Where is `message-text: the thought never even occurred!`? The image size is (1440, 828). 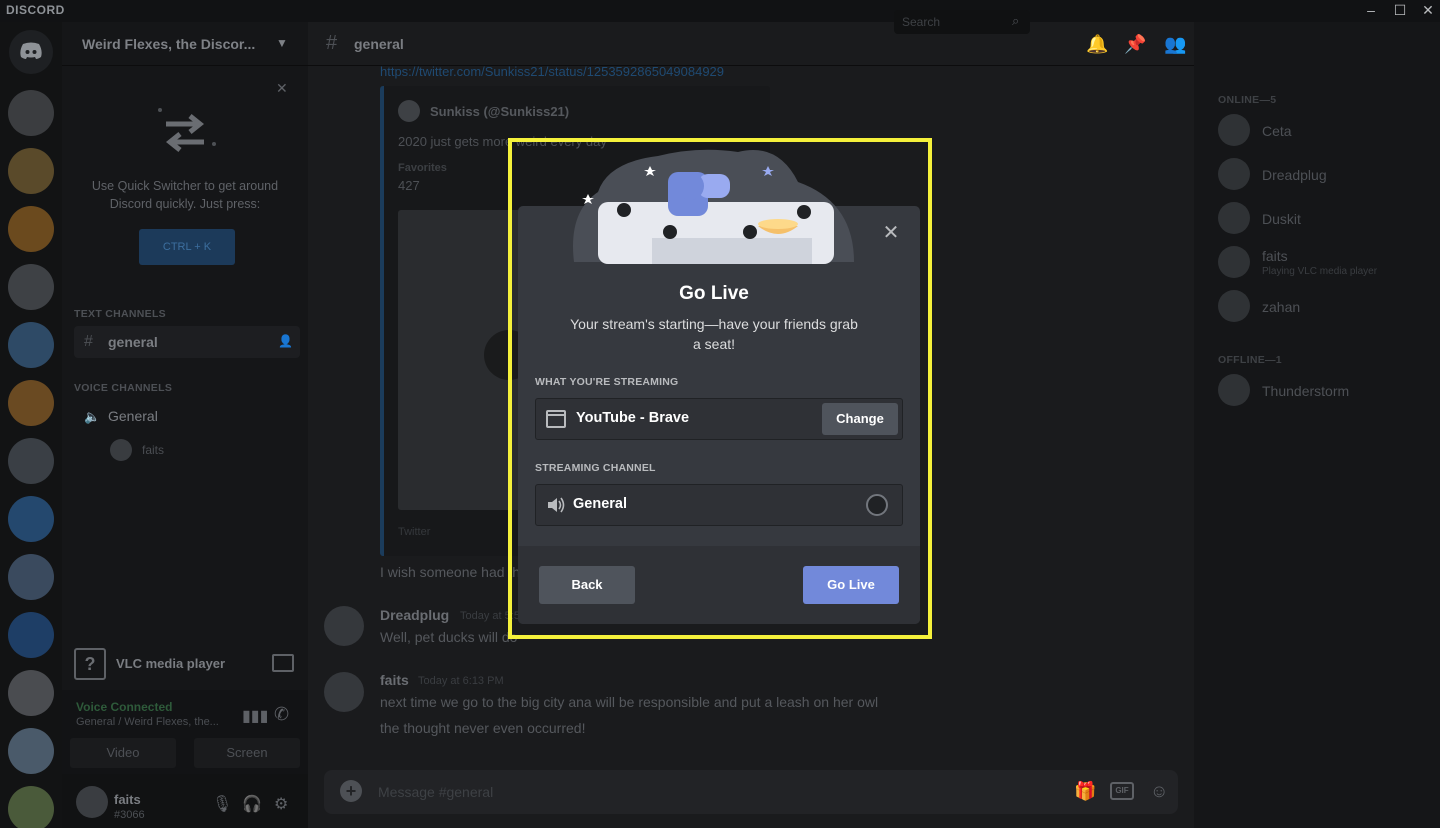 message-text: the thought never even occurred! is located at coordinates (483, 728).